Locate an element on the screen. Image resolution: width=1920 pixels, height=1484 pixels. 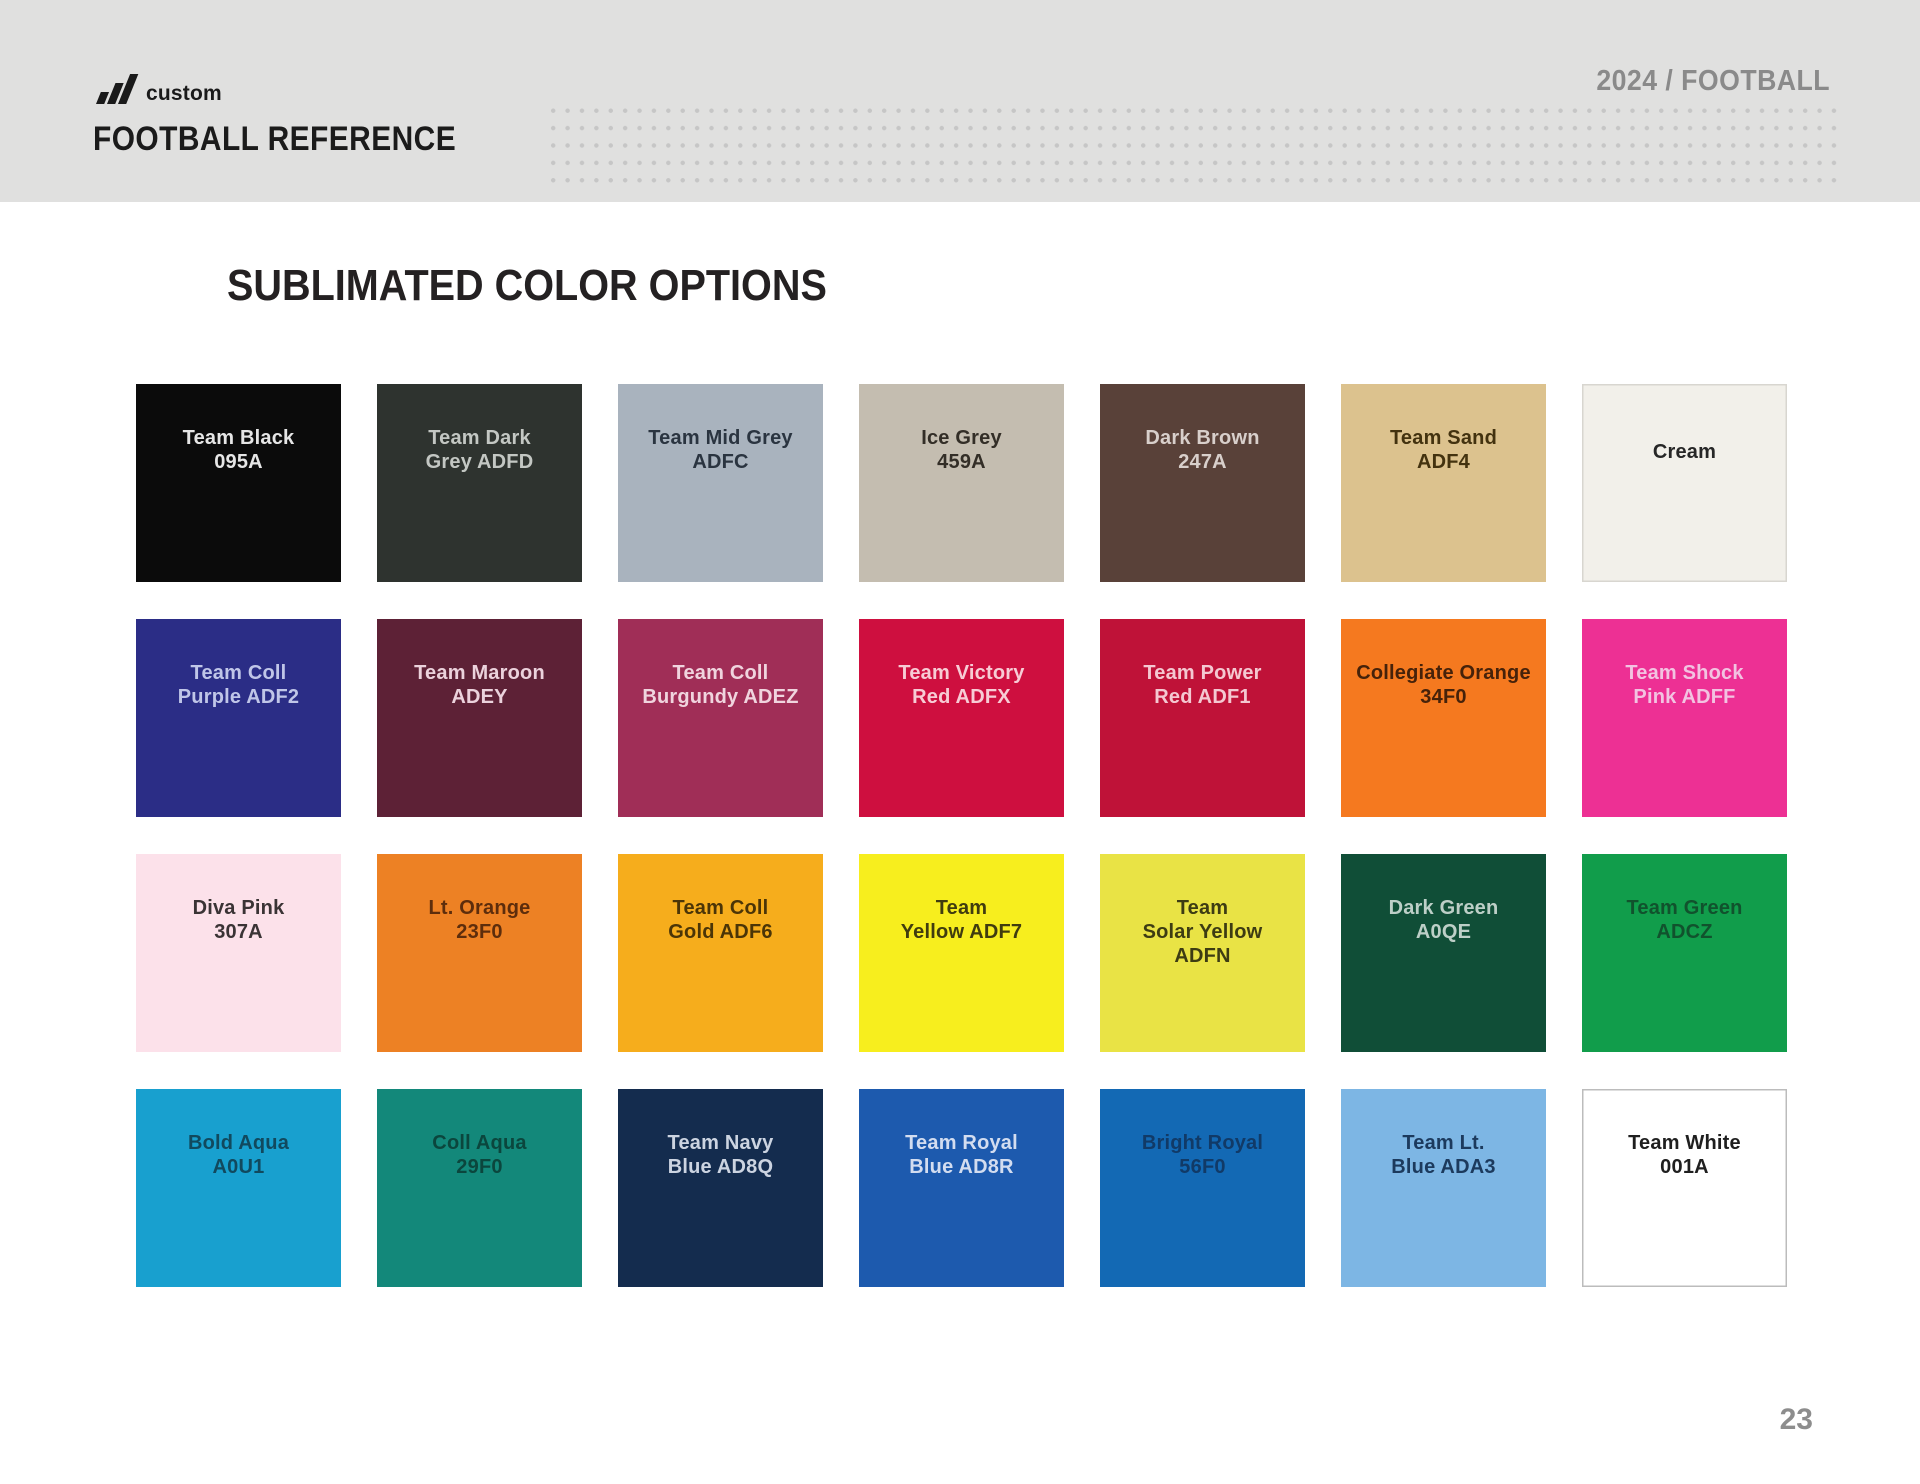
season-label: 2024 / FOOTBALL is located at coordinates (1703, 81).